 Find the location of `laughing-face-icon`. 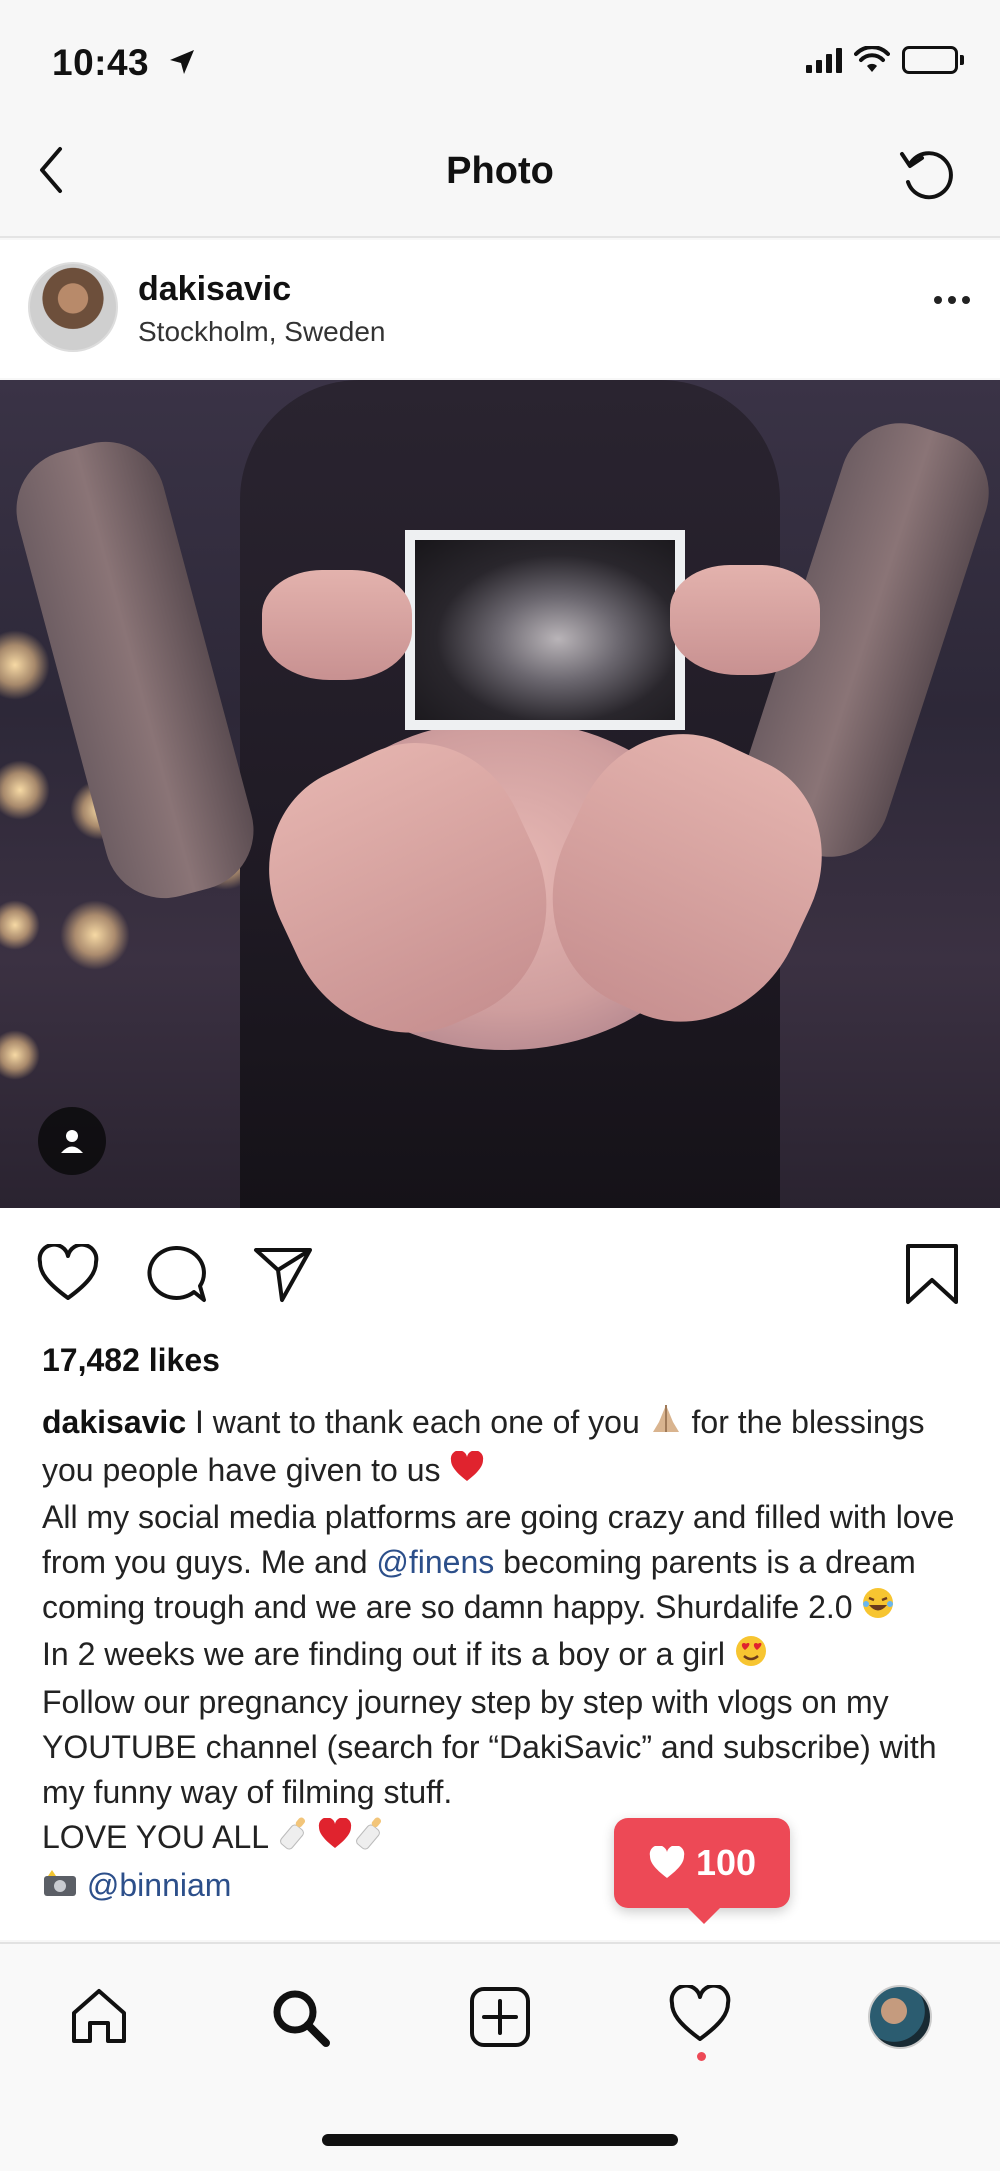

laughing-face-icon is located at coordinates (878, 1609).